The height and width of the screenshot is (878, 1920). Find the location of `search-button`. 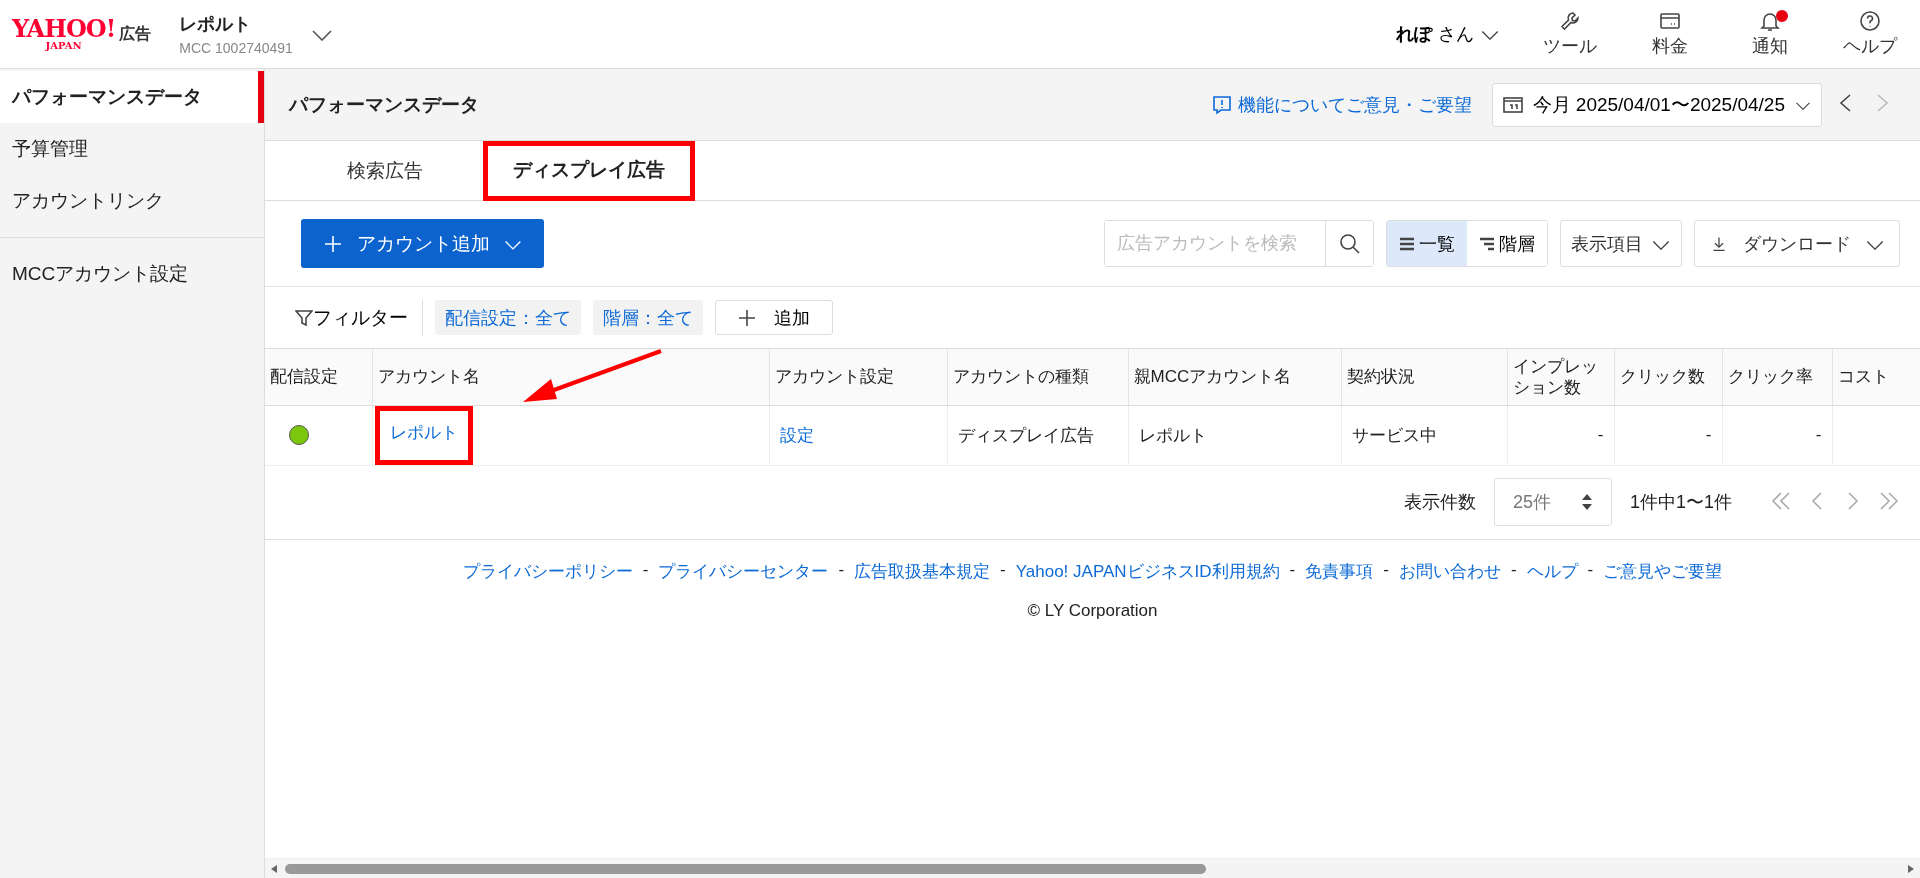

search-button is located at coordinates (1349, 243).